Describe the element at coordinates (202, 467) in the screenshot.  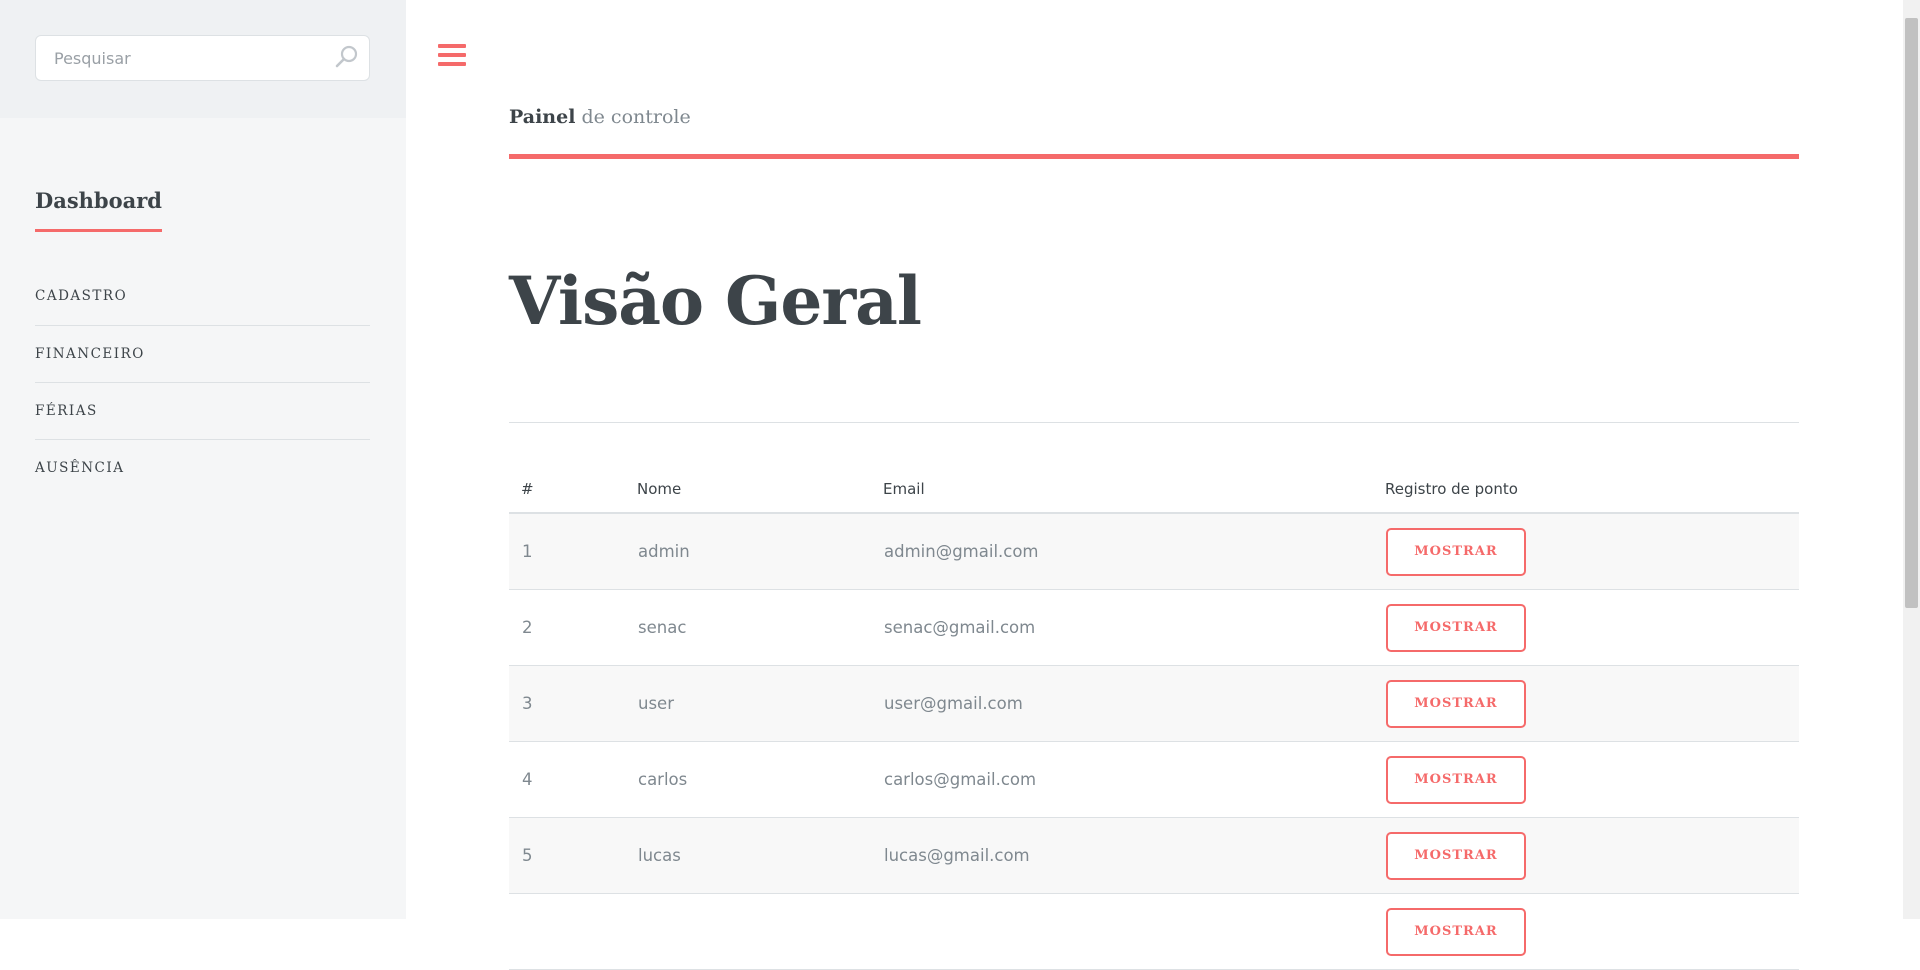
I see `sidebar-item-ausencia: AUSÊNCIA` at that location.